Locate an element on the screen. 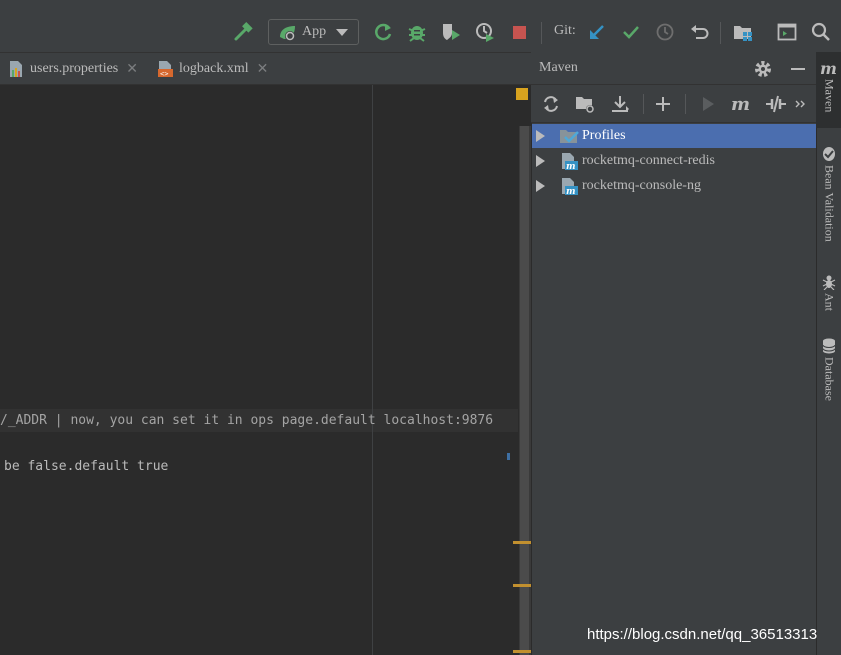  minimize-icon is located at coordinates (798, 69).